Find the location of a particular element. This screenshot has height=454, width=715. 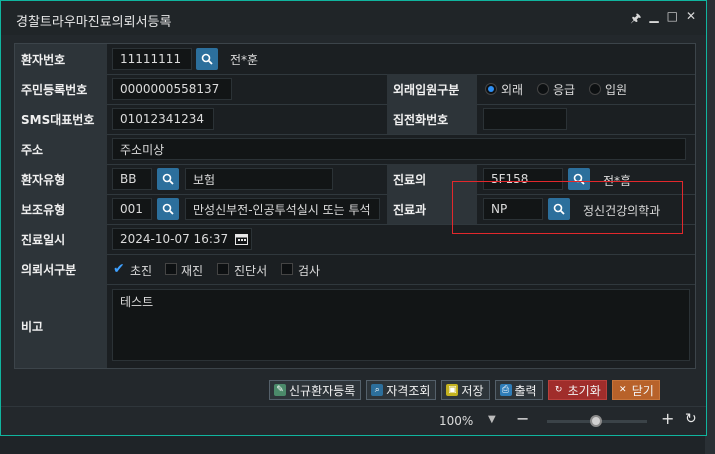

radio-outpatient-label: 외래 is located at coordinates (512, 90).